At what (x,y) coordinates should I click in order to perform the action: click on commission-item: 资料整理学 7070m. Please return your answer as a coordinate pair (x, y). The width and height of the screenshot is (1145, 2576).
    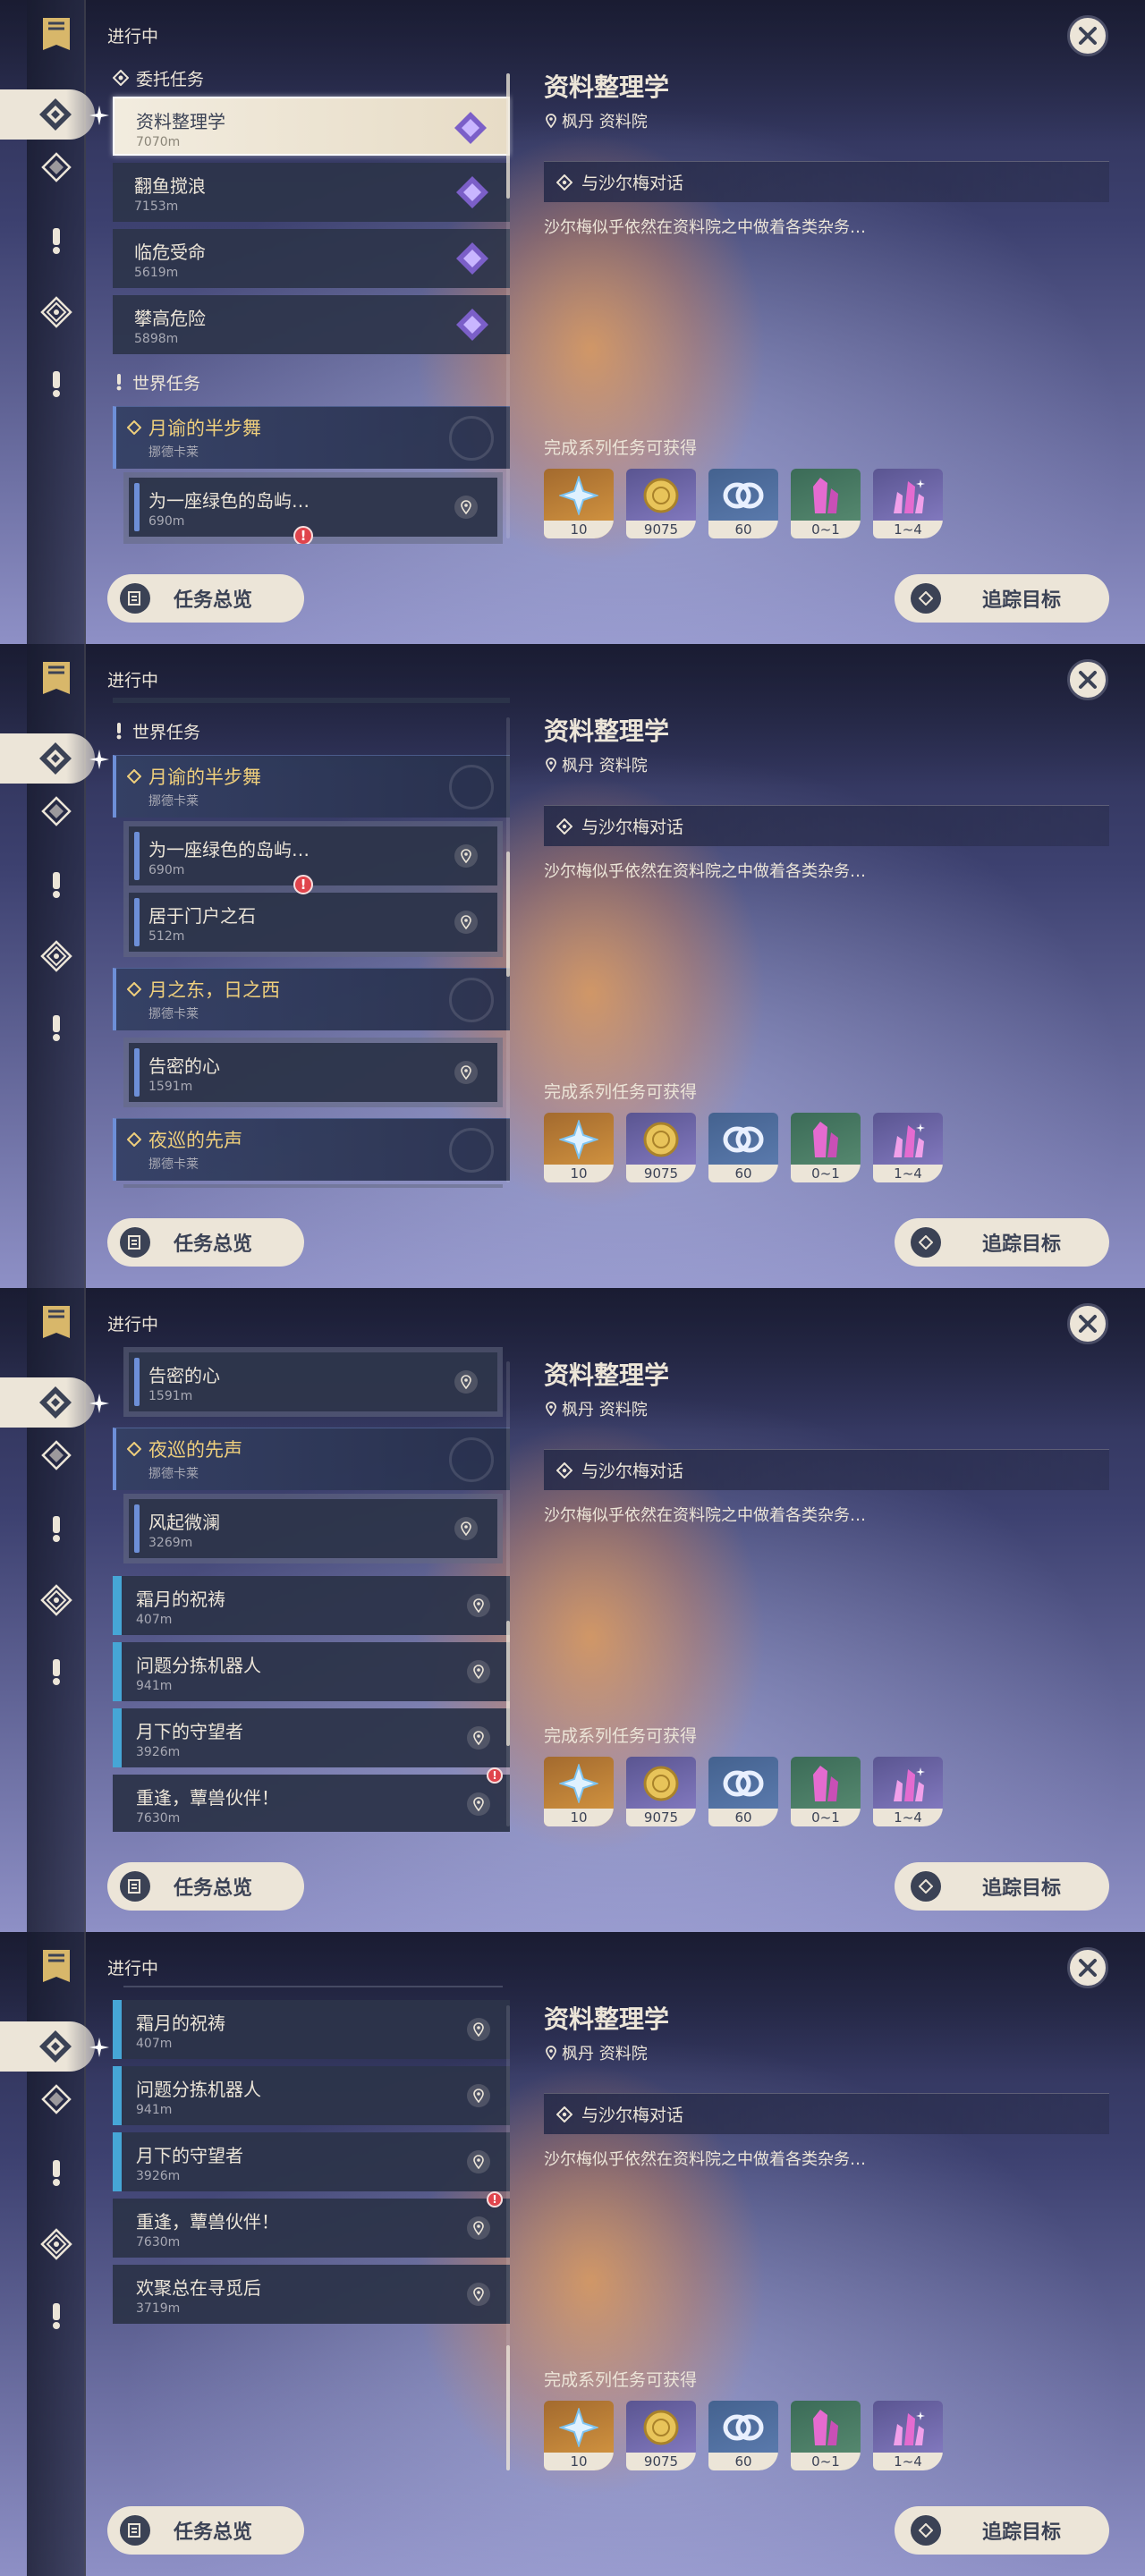
    Looking at the image, I should click on (311, 126).